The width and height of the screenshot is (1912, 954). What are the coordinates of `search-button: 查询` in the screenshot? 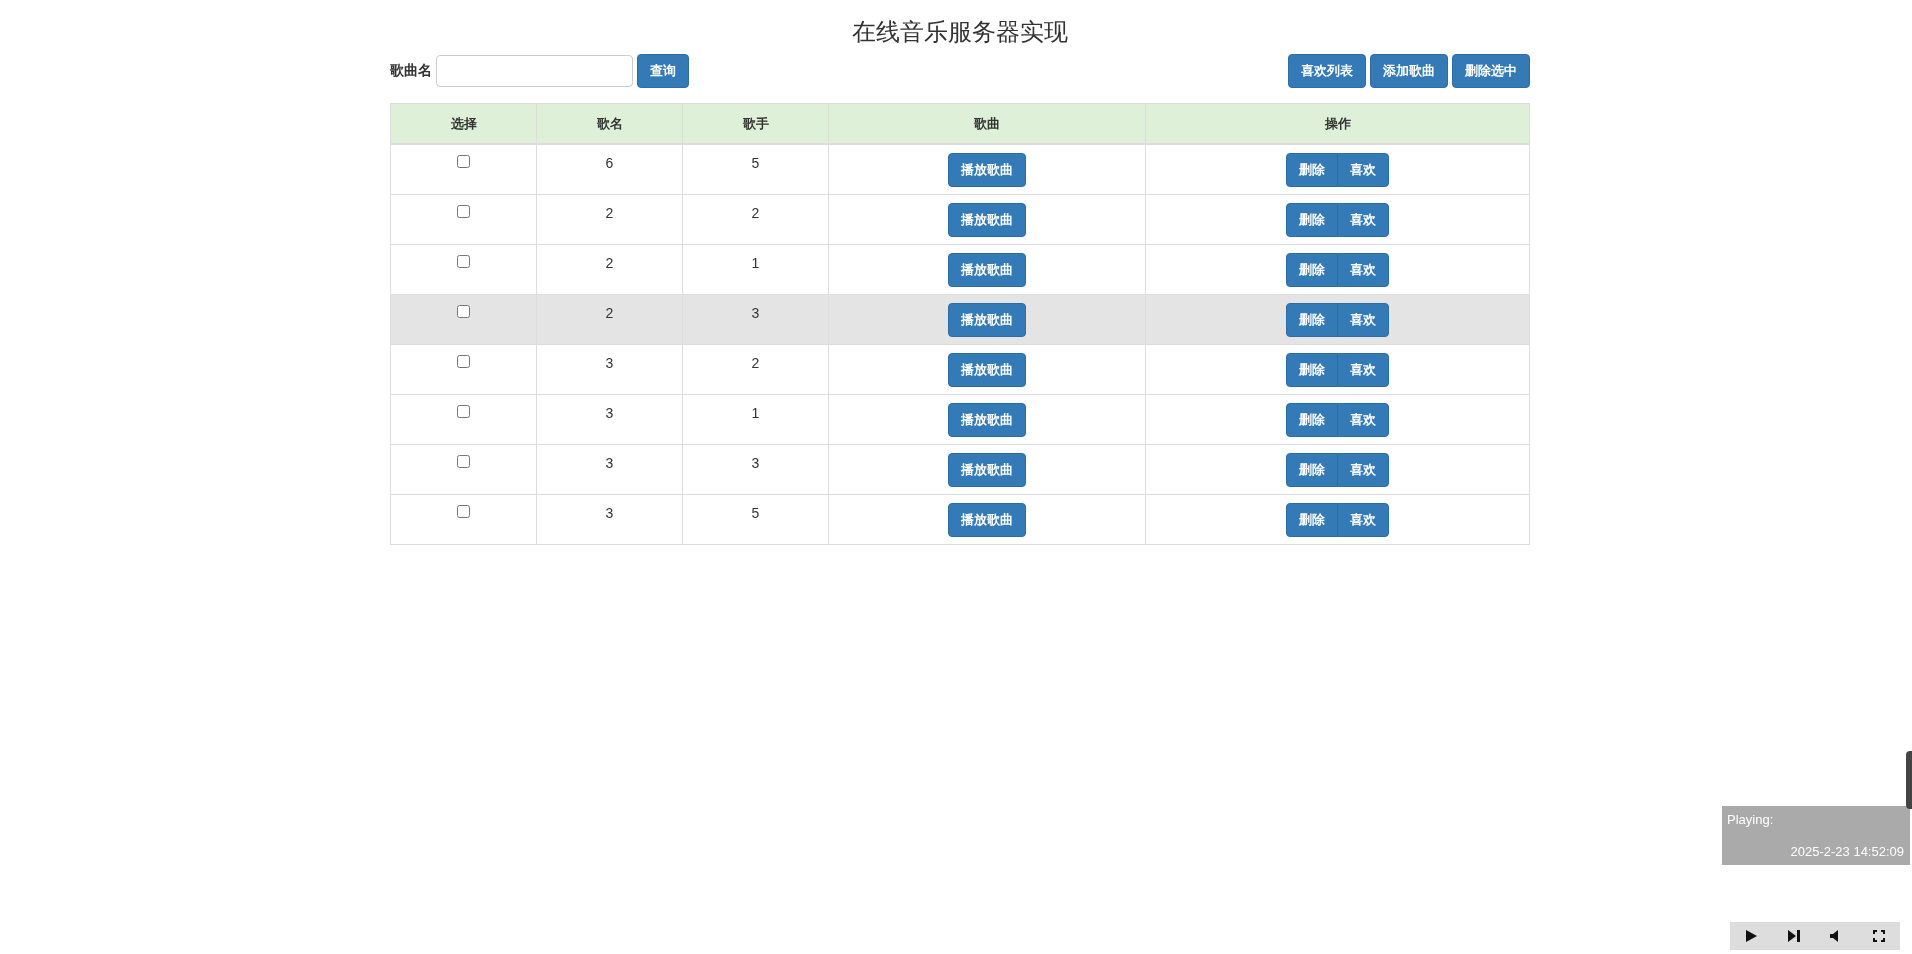 It's located at (663, 71).